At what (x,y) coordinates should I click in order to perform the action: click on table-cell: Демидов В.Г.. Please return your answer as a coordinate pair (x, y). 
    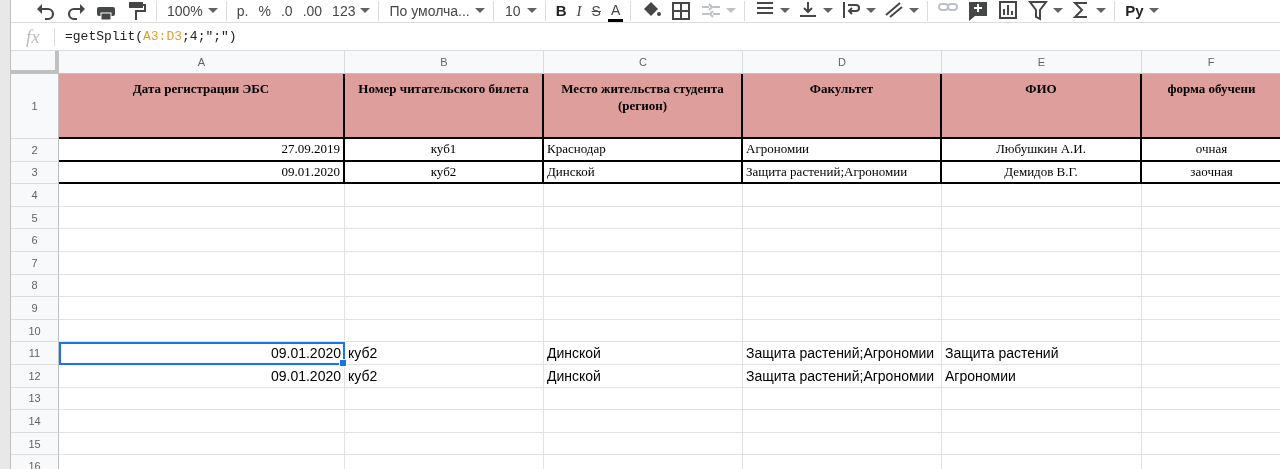
    Looking at the image, I should click on (1042, 173).